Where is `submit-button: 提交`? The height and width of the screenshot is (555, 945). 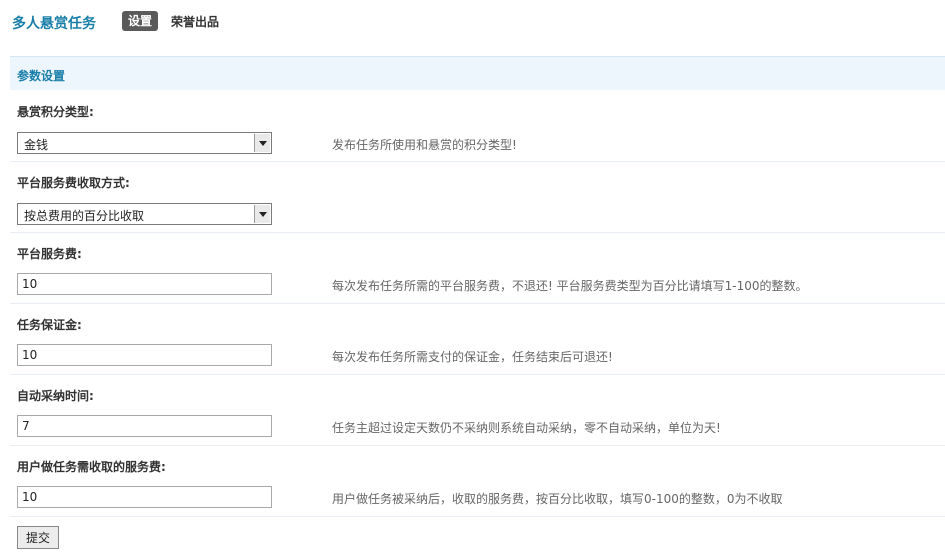
submit-button: 提交 is located at coordinates (38, 537).